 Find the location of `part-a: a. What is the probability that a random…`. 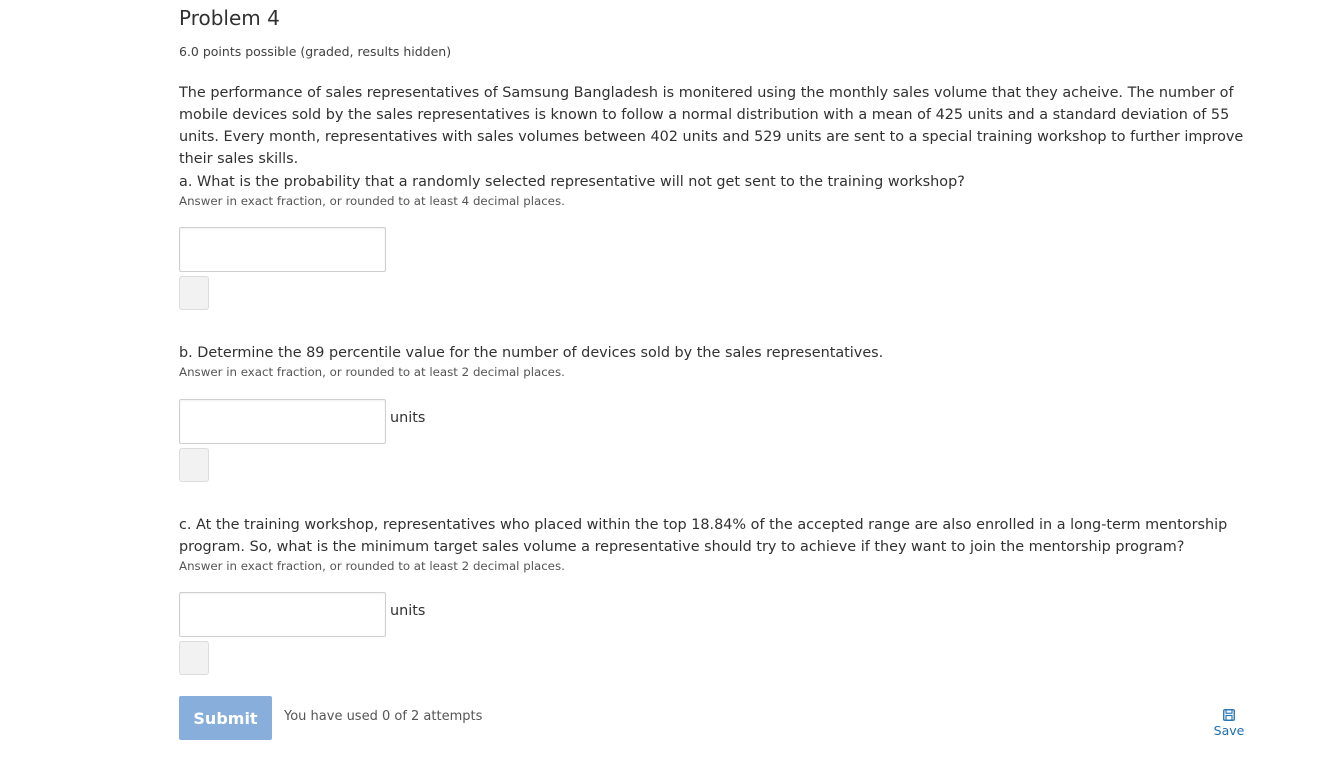

part-a: a. What is the probability that a random… is located at coordinates (721, 190).